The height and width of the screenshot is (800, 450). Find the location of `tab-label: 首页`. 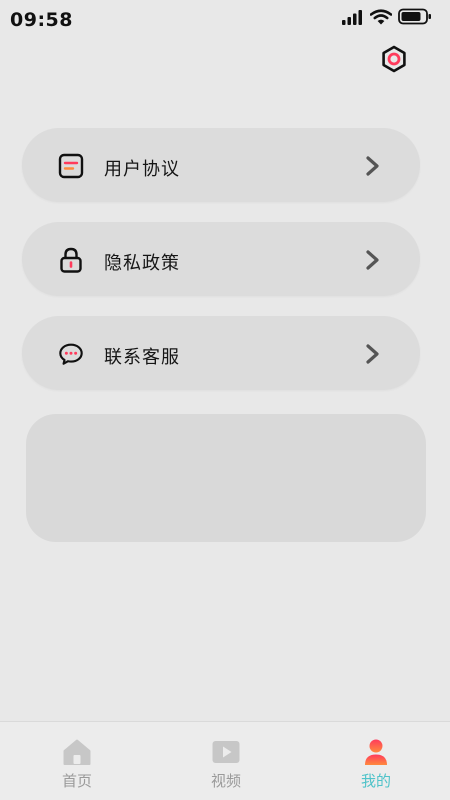

tab-label: 首页 is located at coordinates (76, 781).